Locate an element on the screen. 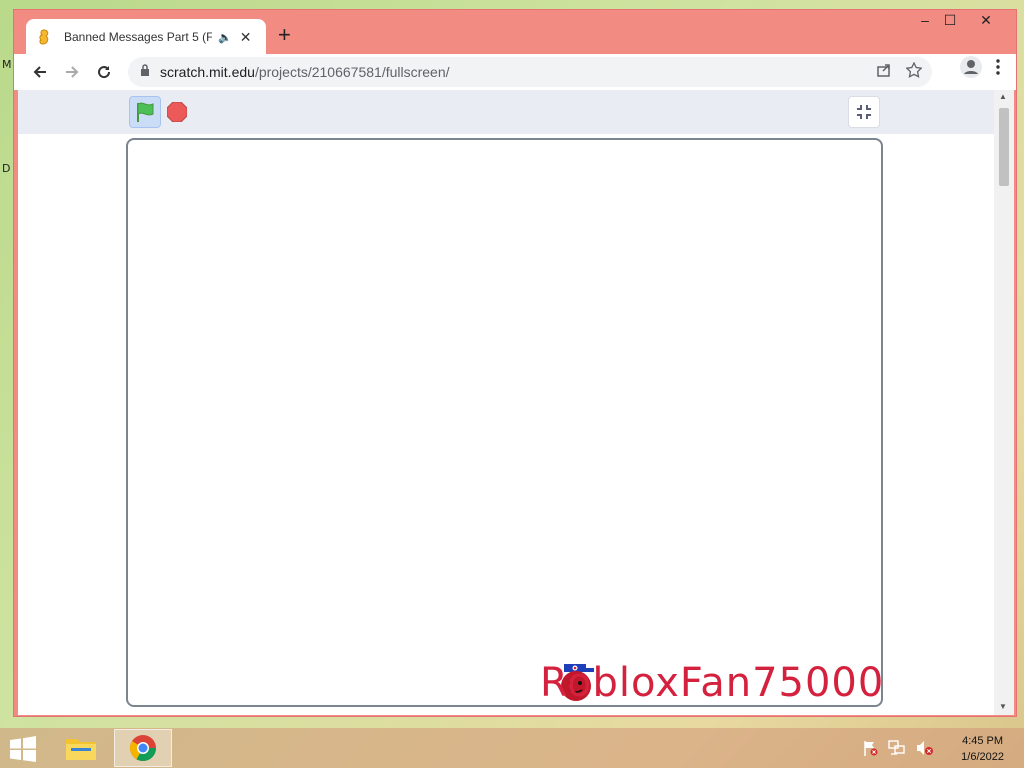 The width and height of the screenshot is (1024, 768). system-tray is located at coordinates (898, 750).